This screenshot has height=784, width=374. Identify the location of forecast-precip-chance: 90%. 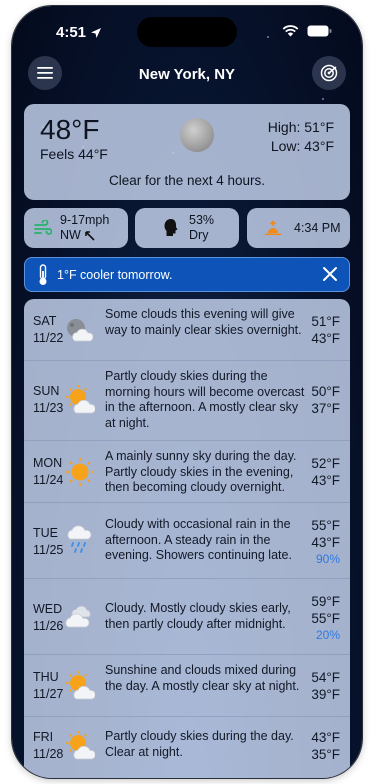
(327, 559).